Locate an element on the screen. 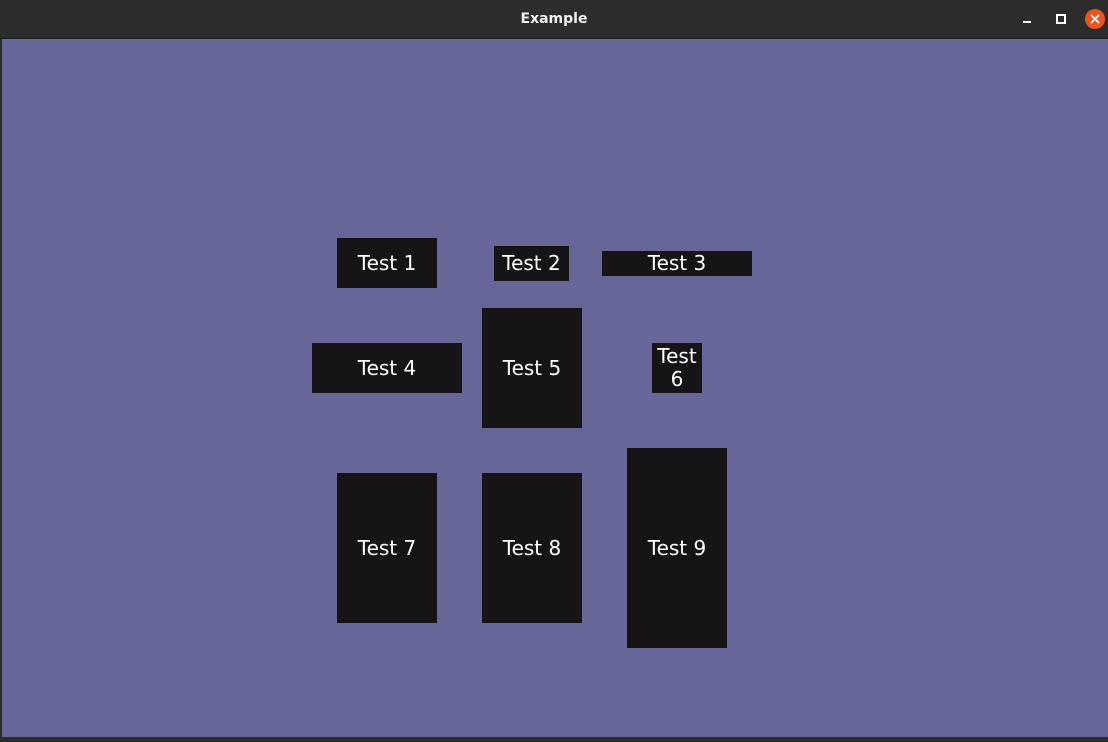 The width and height of the screenshot is (1108, 742). close-icon is located at coordinates (1095, 19).